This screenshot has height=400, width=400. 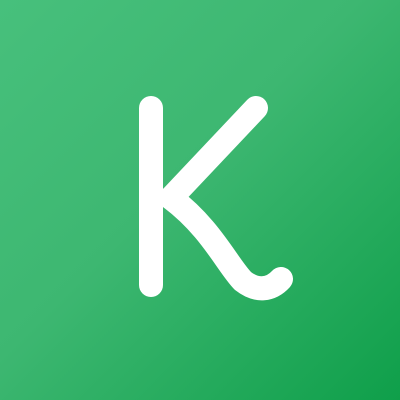 What do you see at coordinates (226, 243) in the screenshot?
I see `k-logo-lower-leg` at bounding box center [226, 243].